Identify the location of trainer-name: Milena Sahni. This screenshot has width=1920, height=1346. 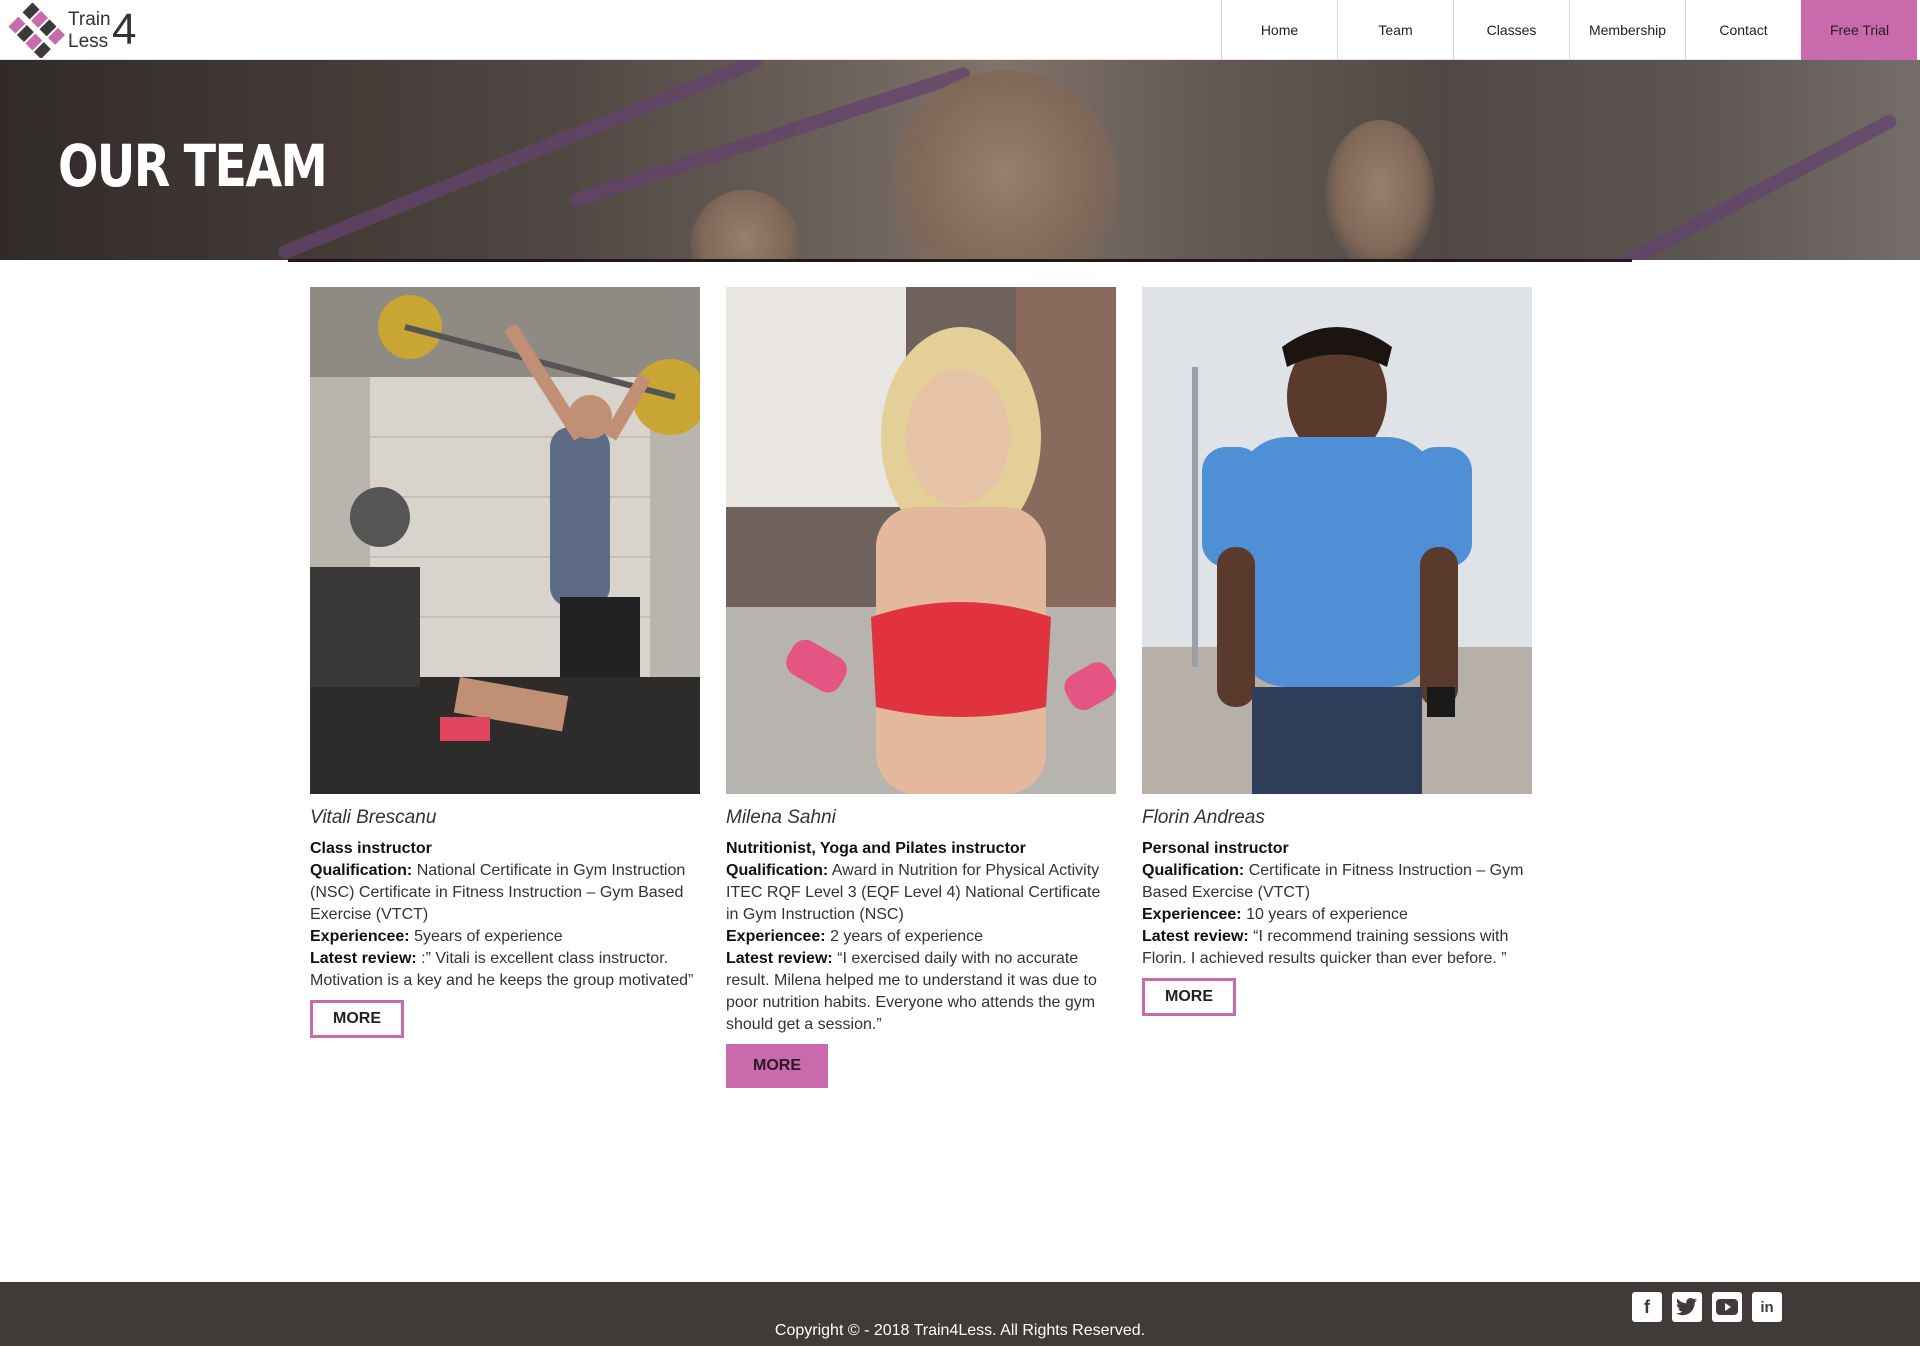
(781, 817).